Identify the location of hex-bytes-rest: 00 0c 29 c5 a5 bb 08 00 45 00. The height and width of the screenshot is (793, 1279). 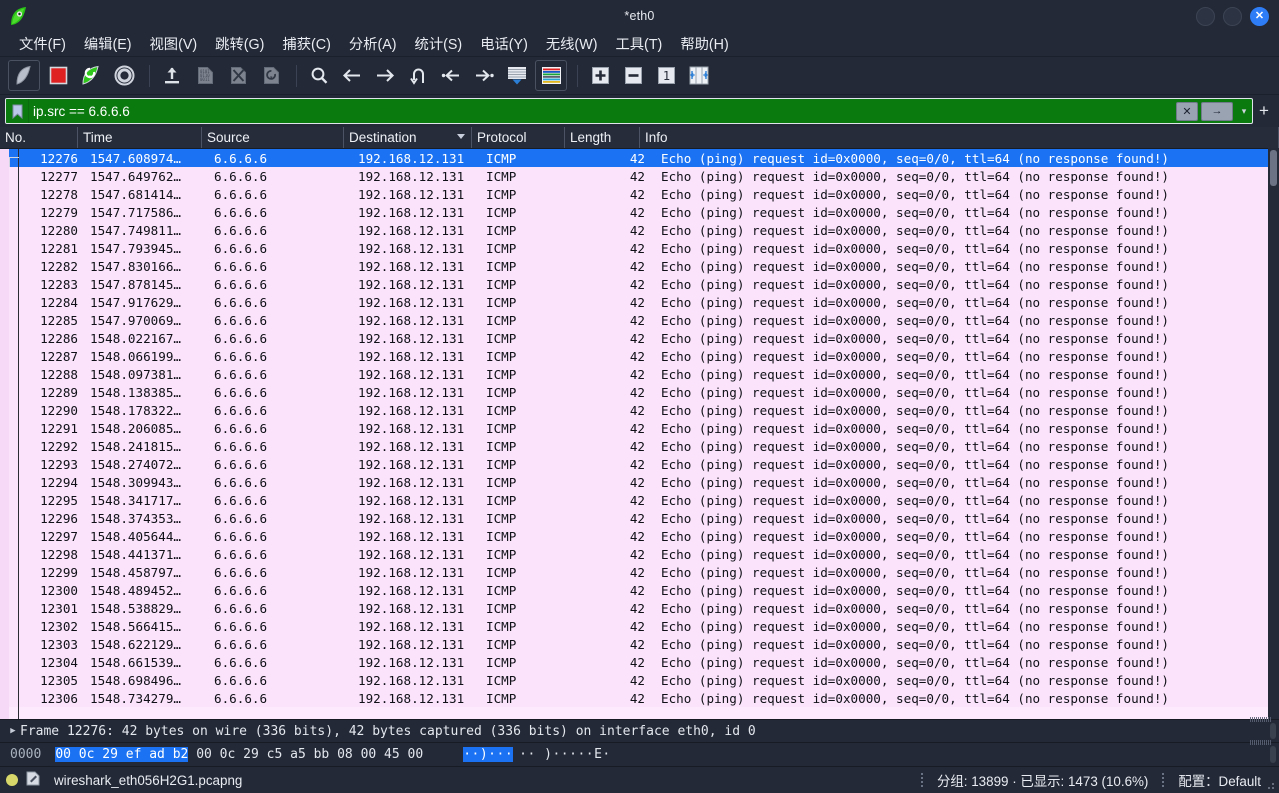
(305, 754).